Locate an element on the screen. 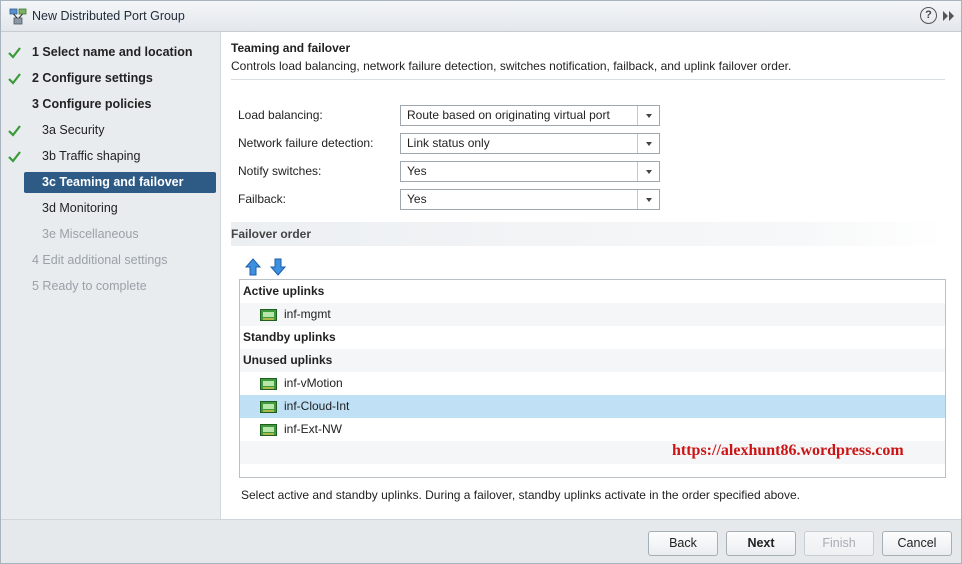 This screenshot has width=962, height=564. next-button: Next is located at coordinates (761, 543).